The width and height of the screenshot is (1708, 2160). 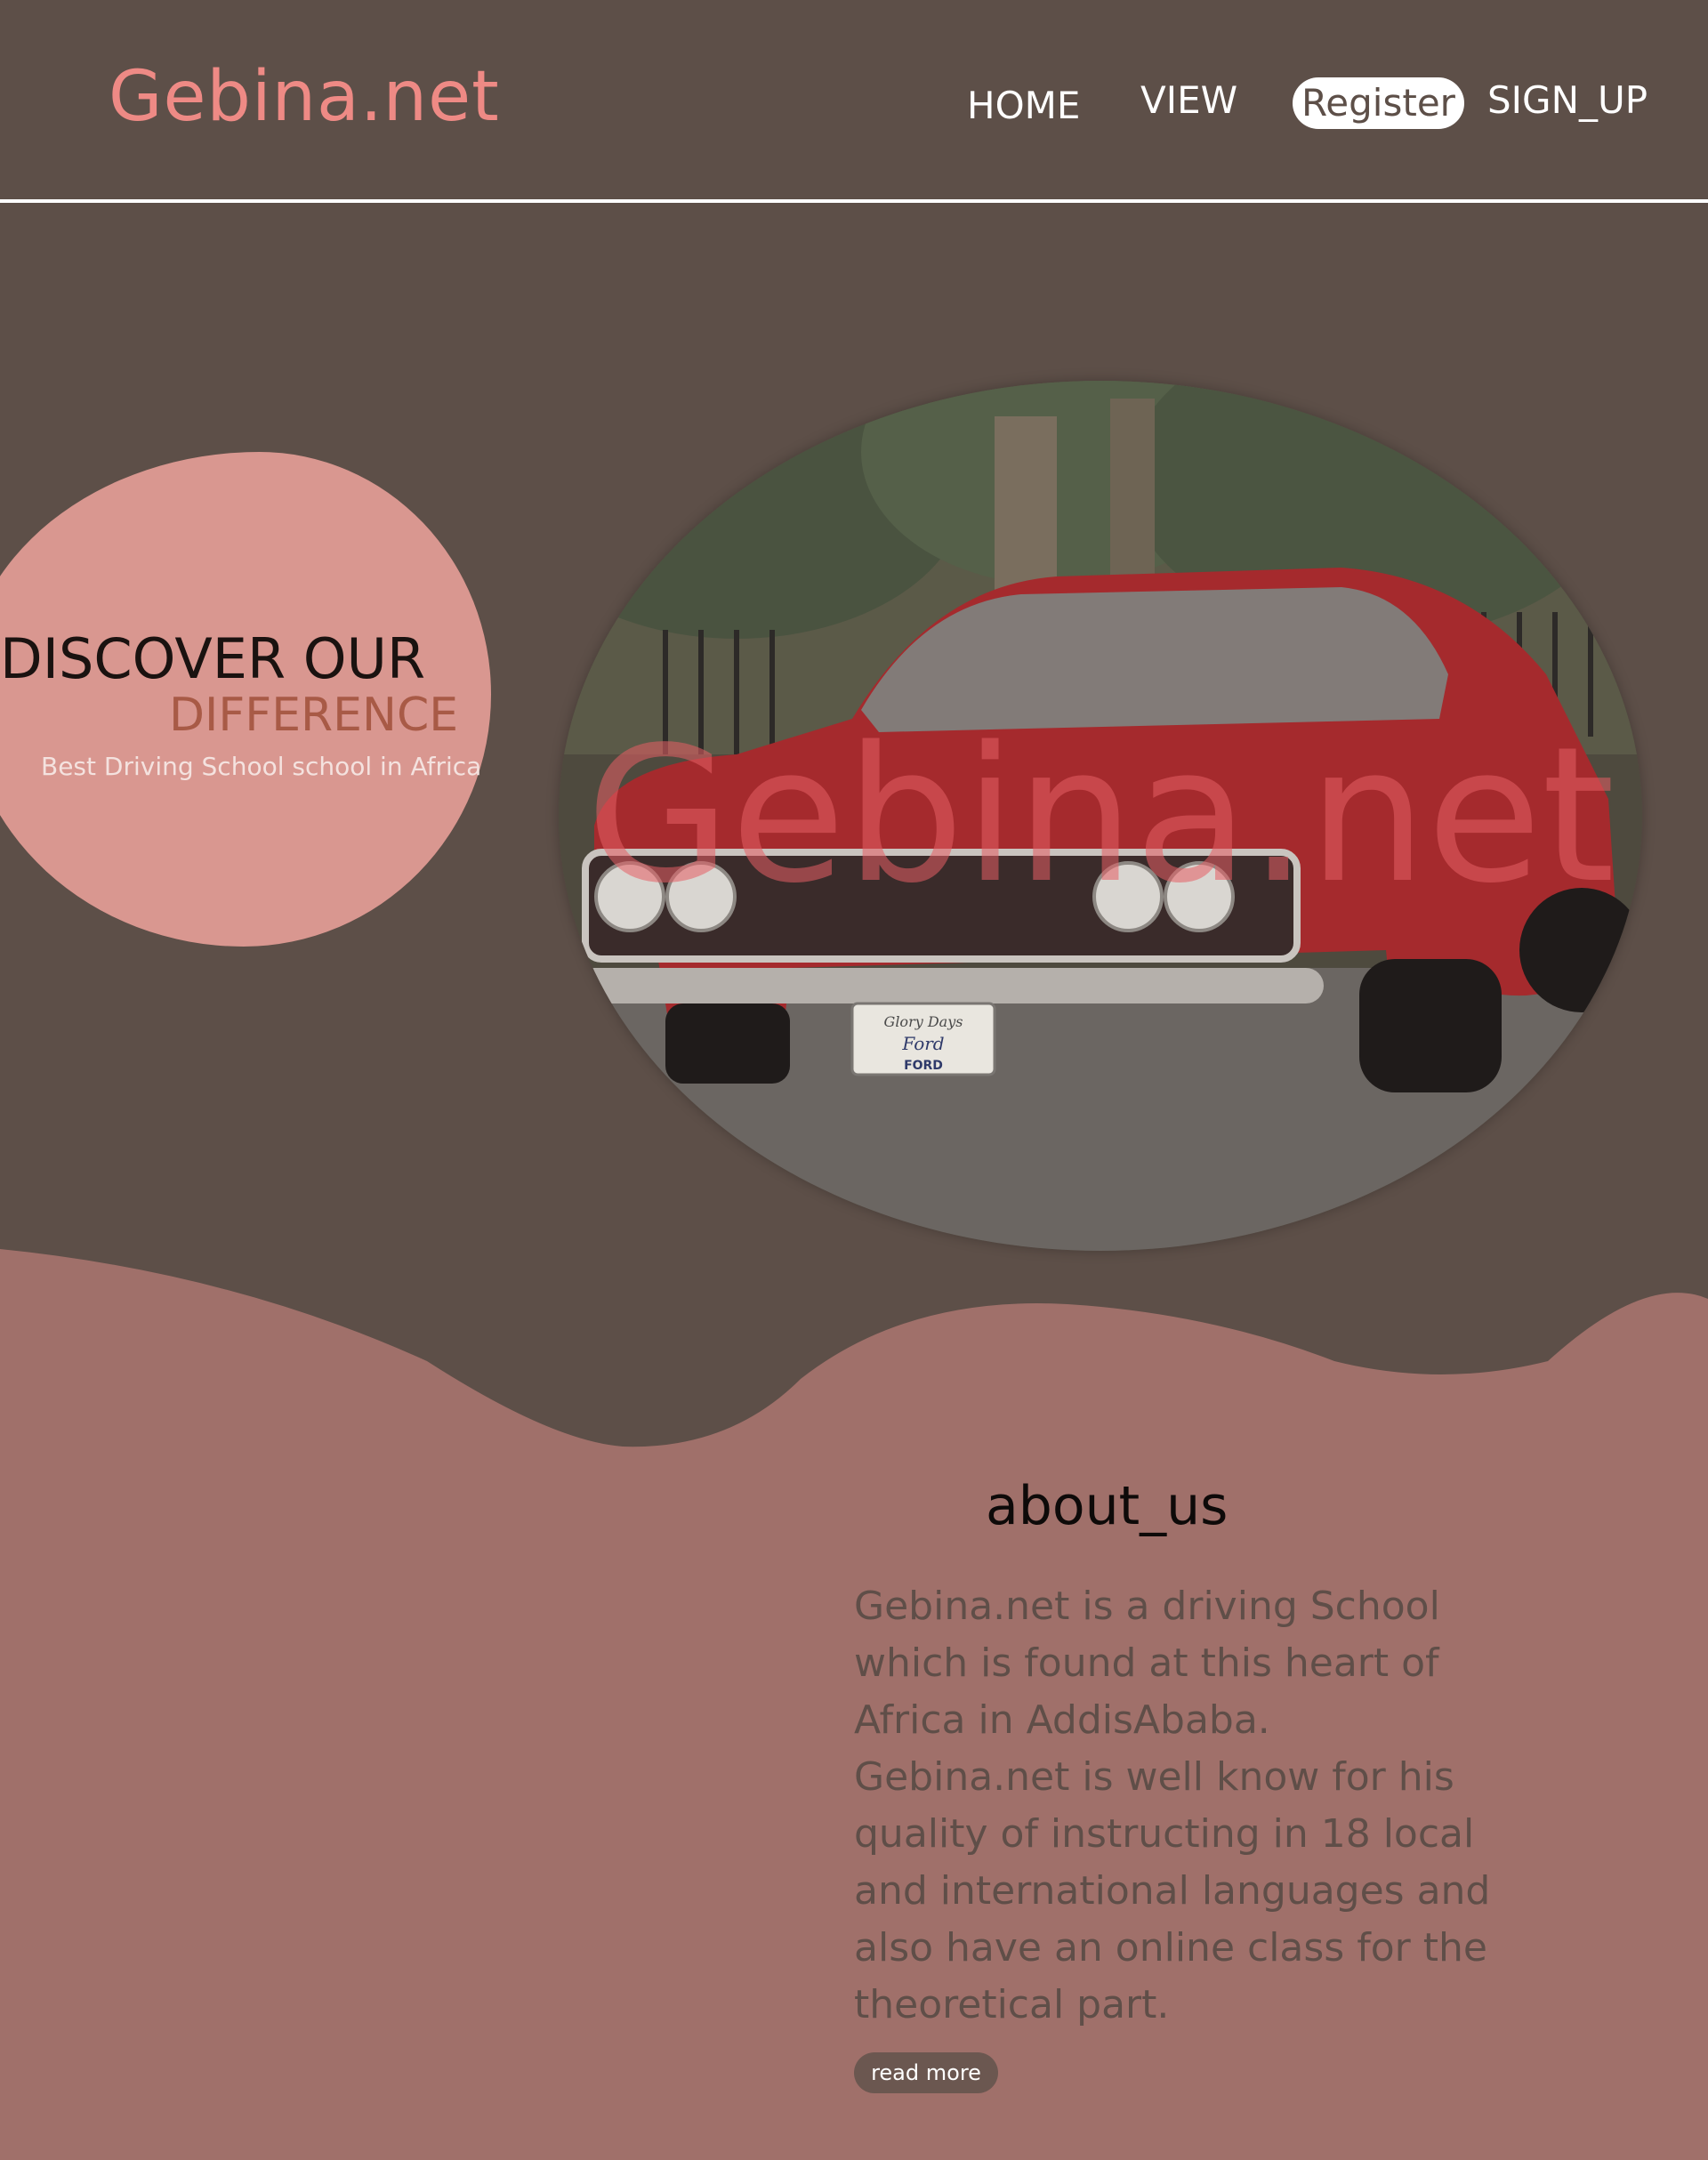 I want to click on hero-title-line1: DISCOVER OUR, so click(x=213, y=658).